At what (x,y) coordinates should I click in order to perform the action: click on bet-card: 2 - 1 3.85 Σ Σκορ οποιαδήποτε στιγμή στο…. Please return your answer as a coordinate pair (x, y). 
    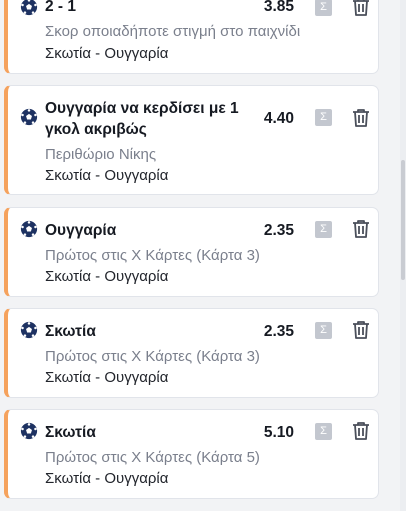
    Looking at the image, I should click on (191, 37).